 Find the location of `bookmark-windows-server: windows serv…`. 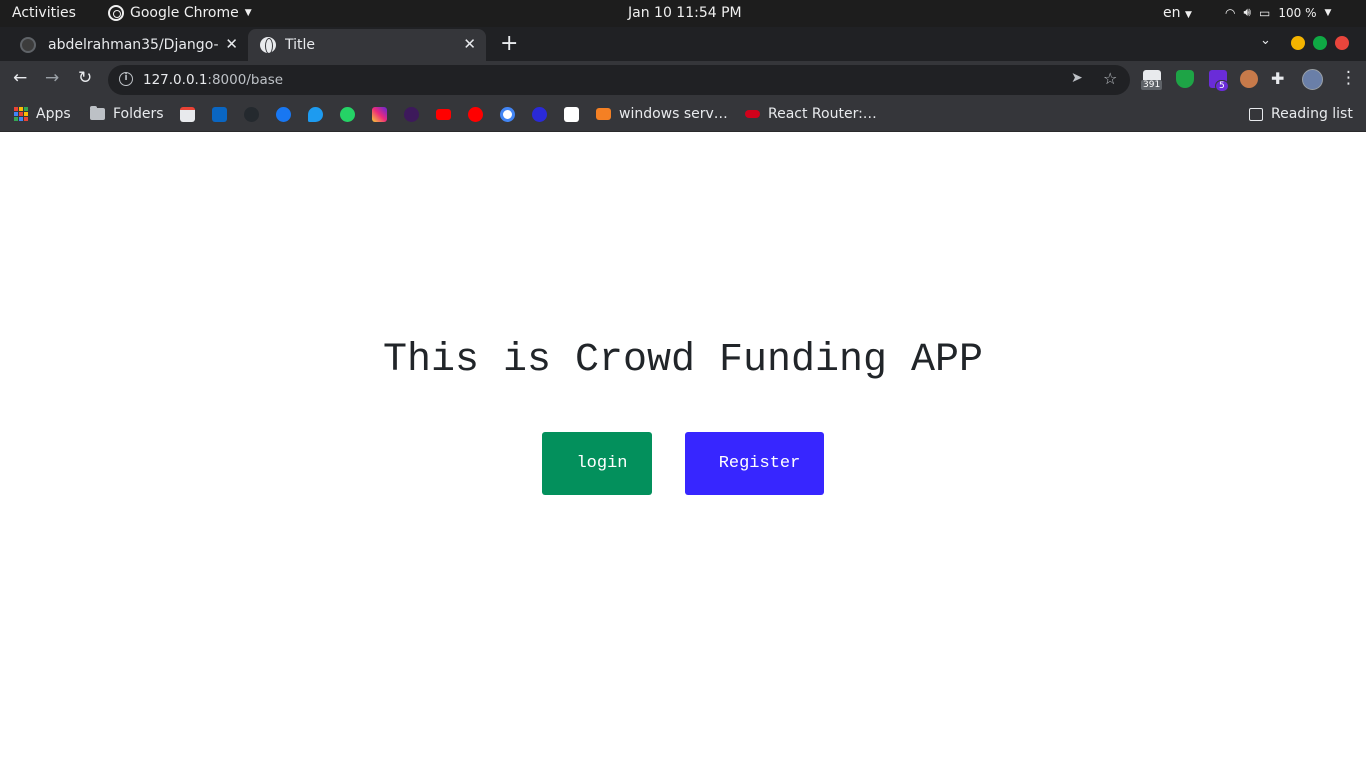

bookmark-windows-server: windows serv… is located at coordinates (662, 114).